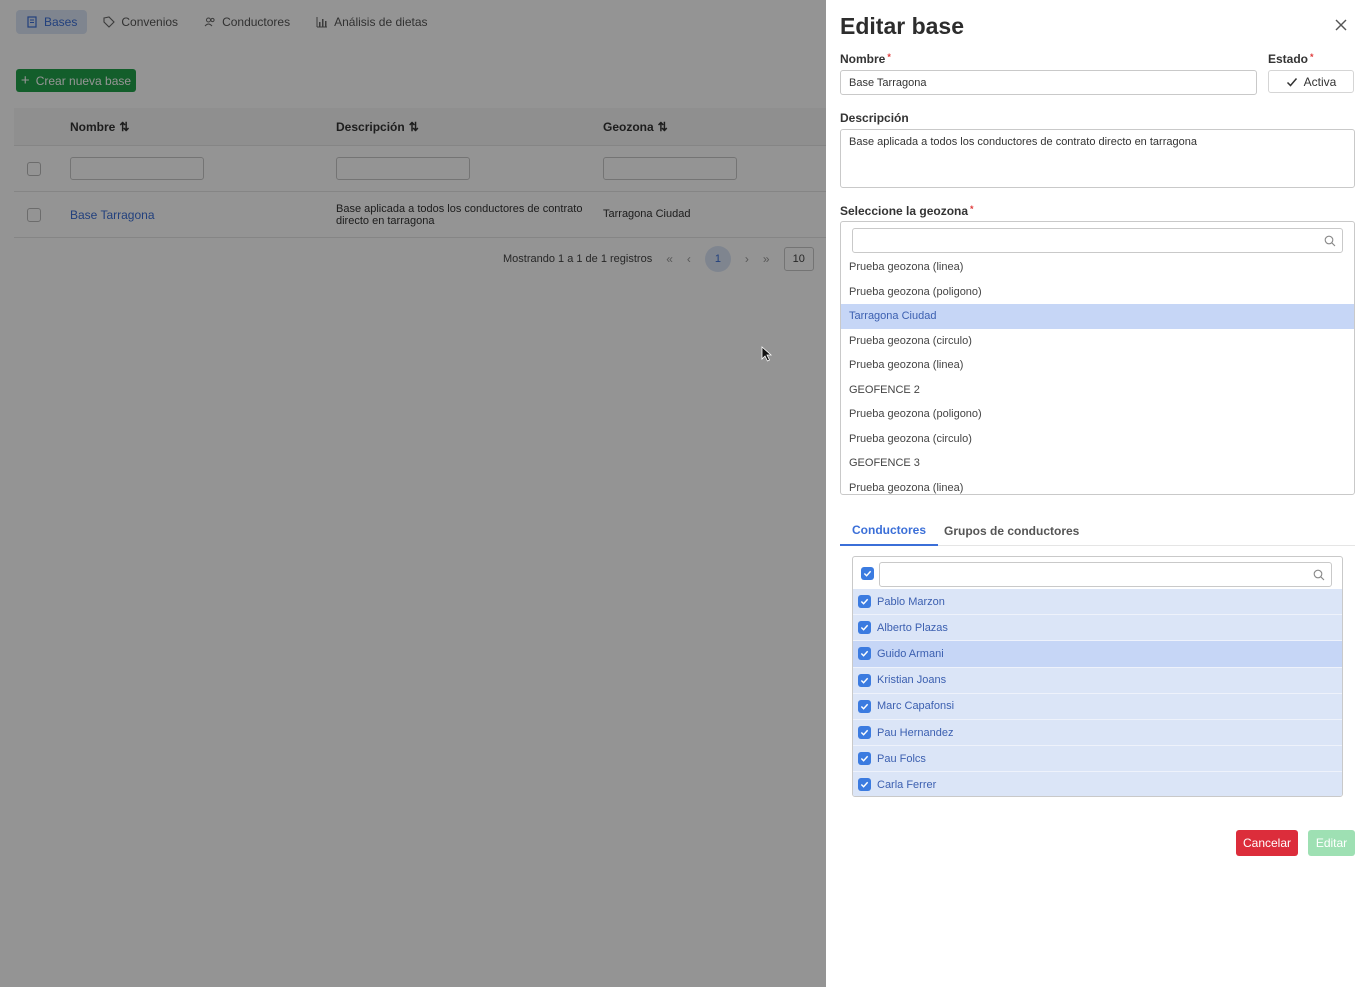 The image size is (1365, 987). What do you see at coordinates (1105, 574) in the screenshot?
I see `conductores-search-input` at bounding box center [1105, 574].